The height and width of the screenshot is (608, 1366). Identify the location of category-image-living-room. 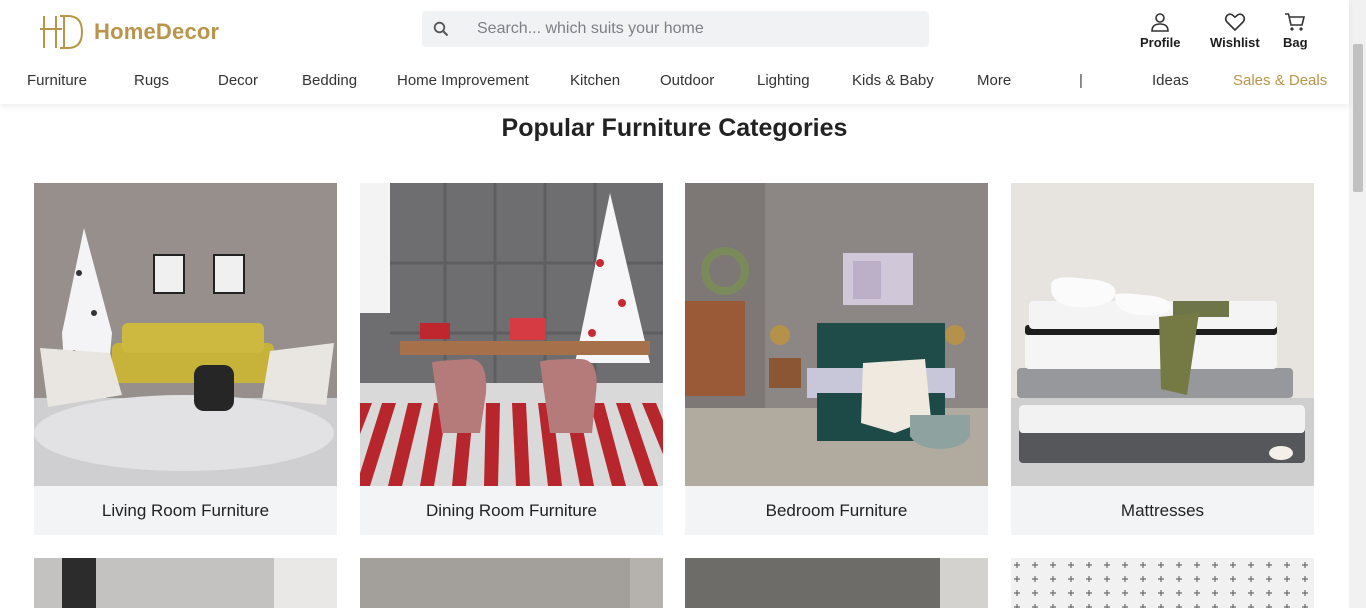
(185, 334).